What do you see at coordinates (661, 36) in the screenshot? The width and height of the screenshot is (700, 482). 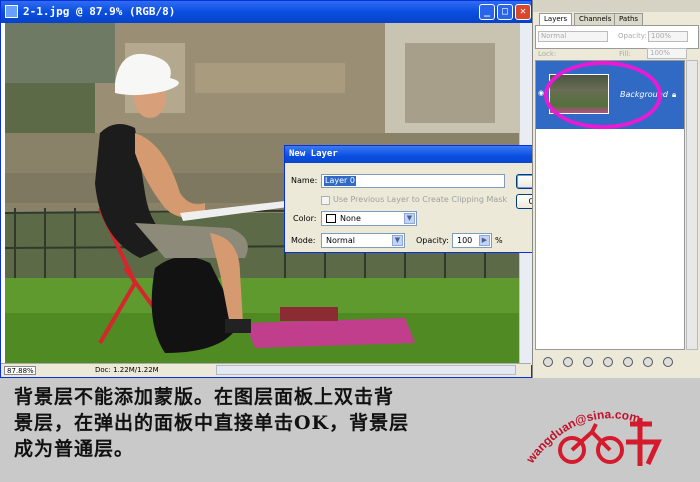 I see `palette-opacity-value: 100%` at bounding box center [661, 36].